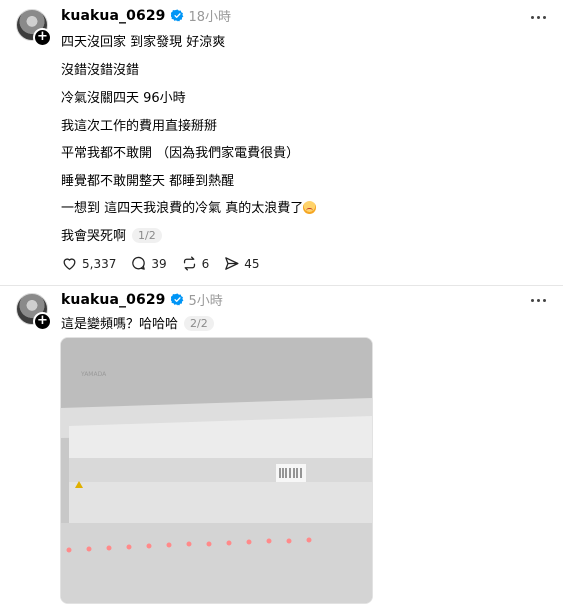  Describe the element at coordinates (310, 207) in the screenshot. I see `crying-face-emoji` at that location.